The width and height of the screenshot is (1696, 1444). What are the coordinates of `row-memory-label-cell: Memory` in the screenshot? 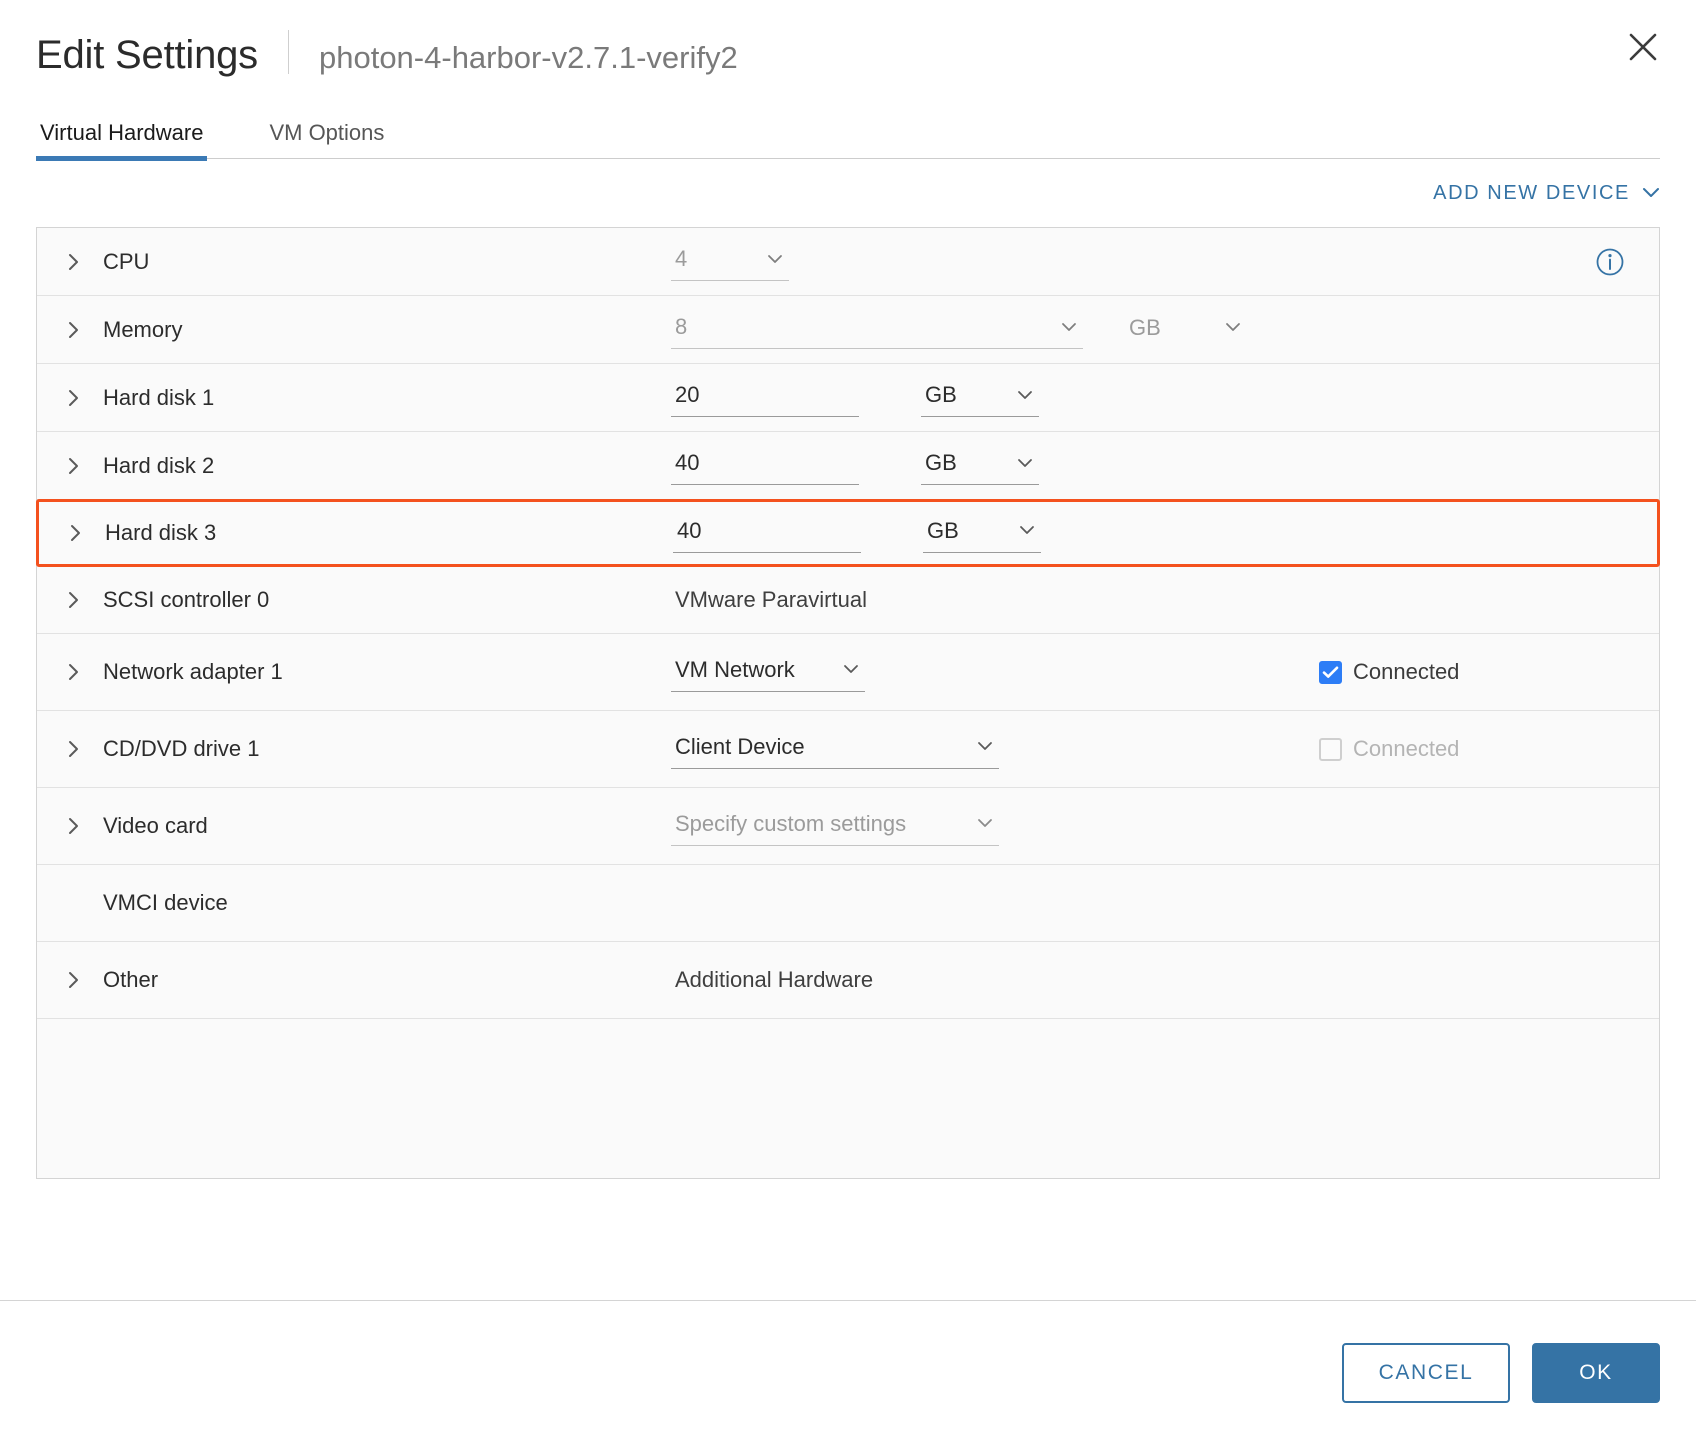 It's located at (354, 330).